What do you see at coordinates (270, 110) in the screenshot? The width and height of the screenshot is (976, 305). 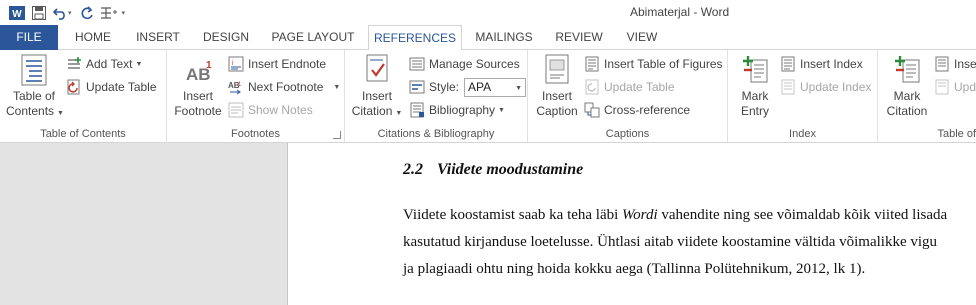 I see `show-notes-button: Show Notes` at bounding box center [270, 110].